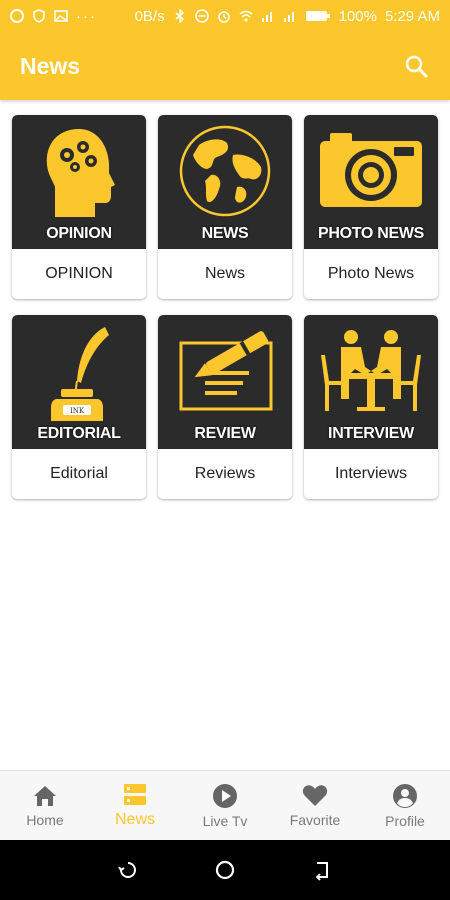 This screenshot has height=900, width=450. Describe the element at coordinates (317, 16) in the screenshot. I see `battery-icon` at that location.